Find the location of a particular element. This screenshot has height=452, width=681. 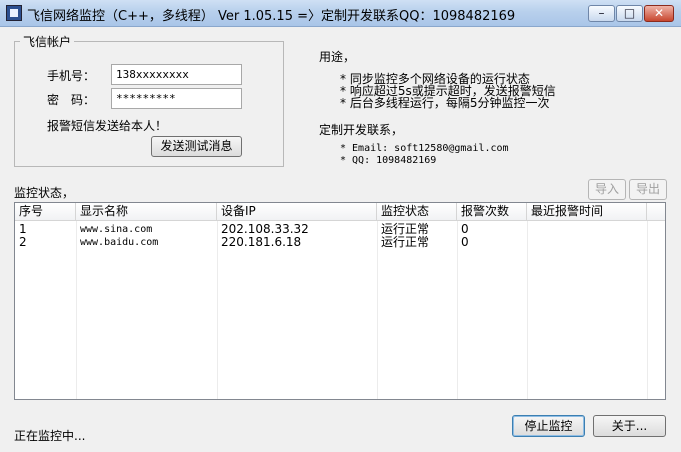

account-group-label: 飞信帐户 is located at coordinates (47, 41).